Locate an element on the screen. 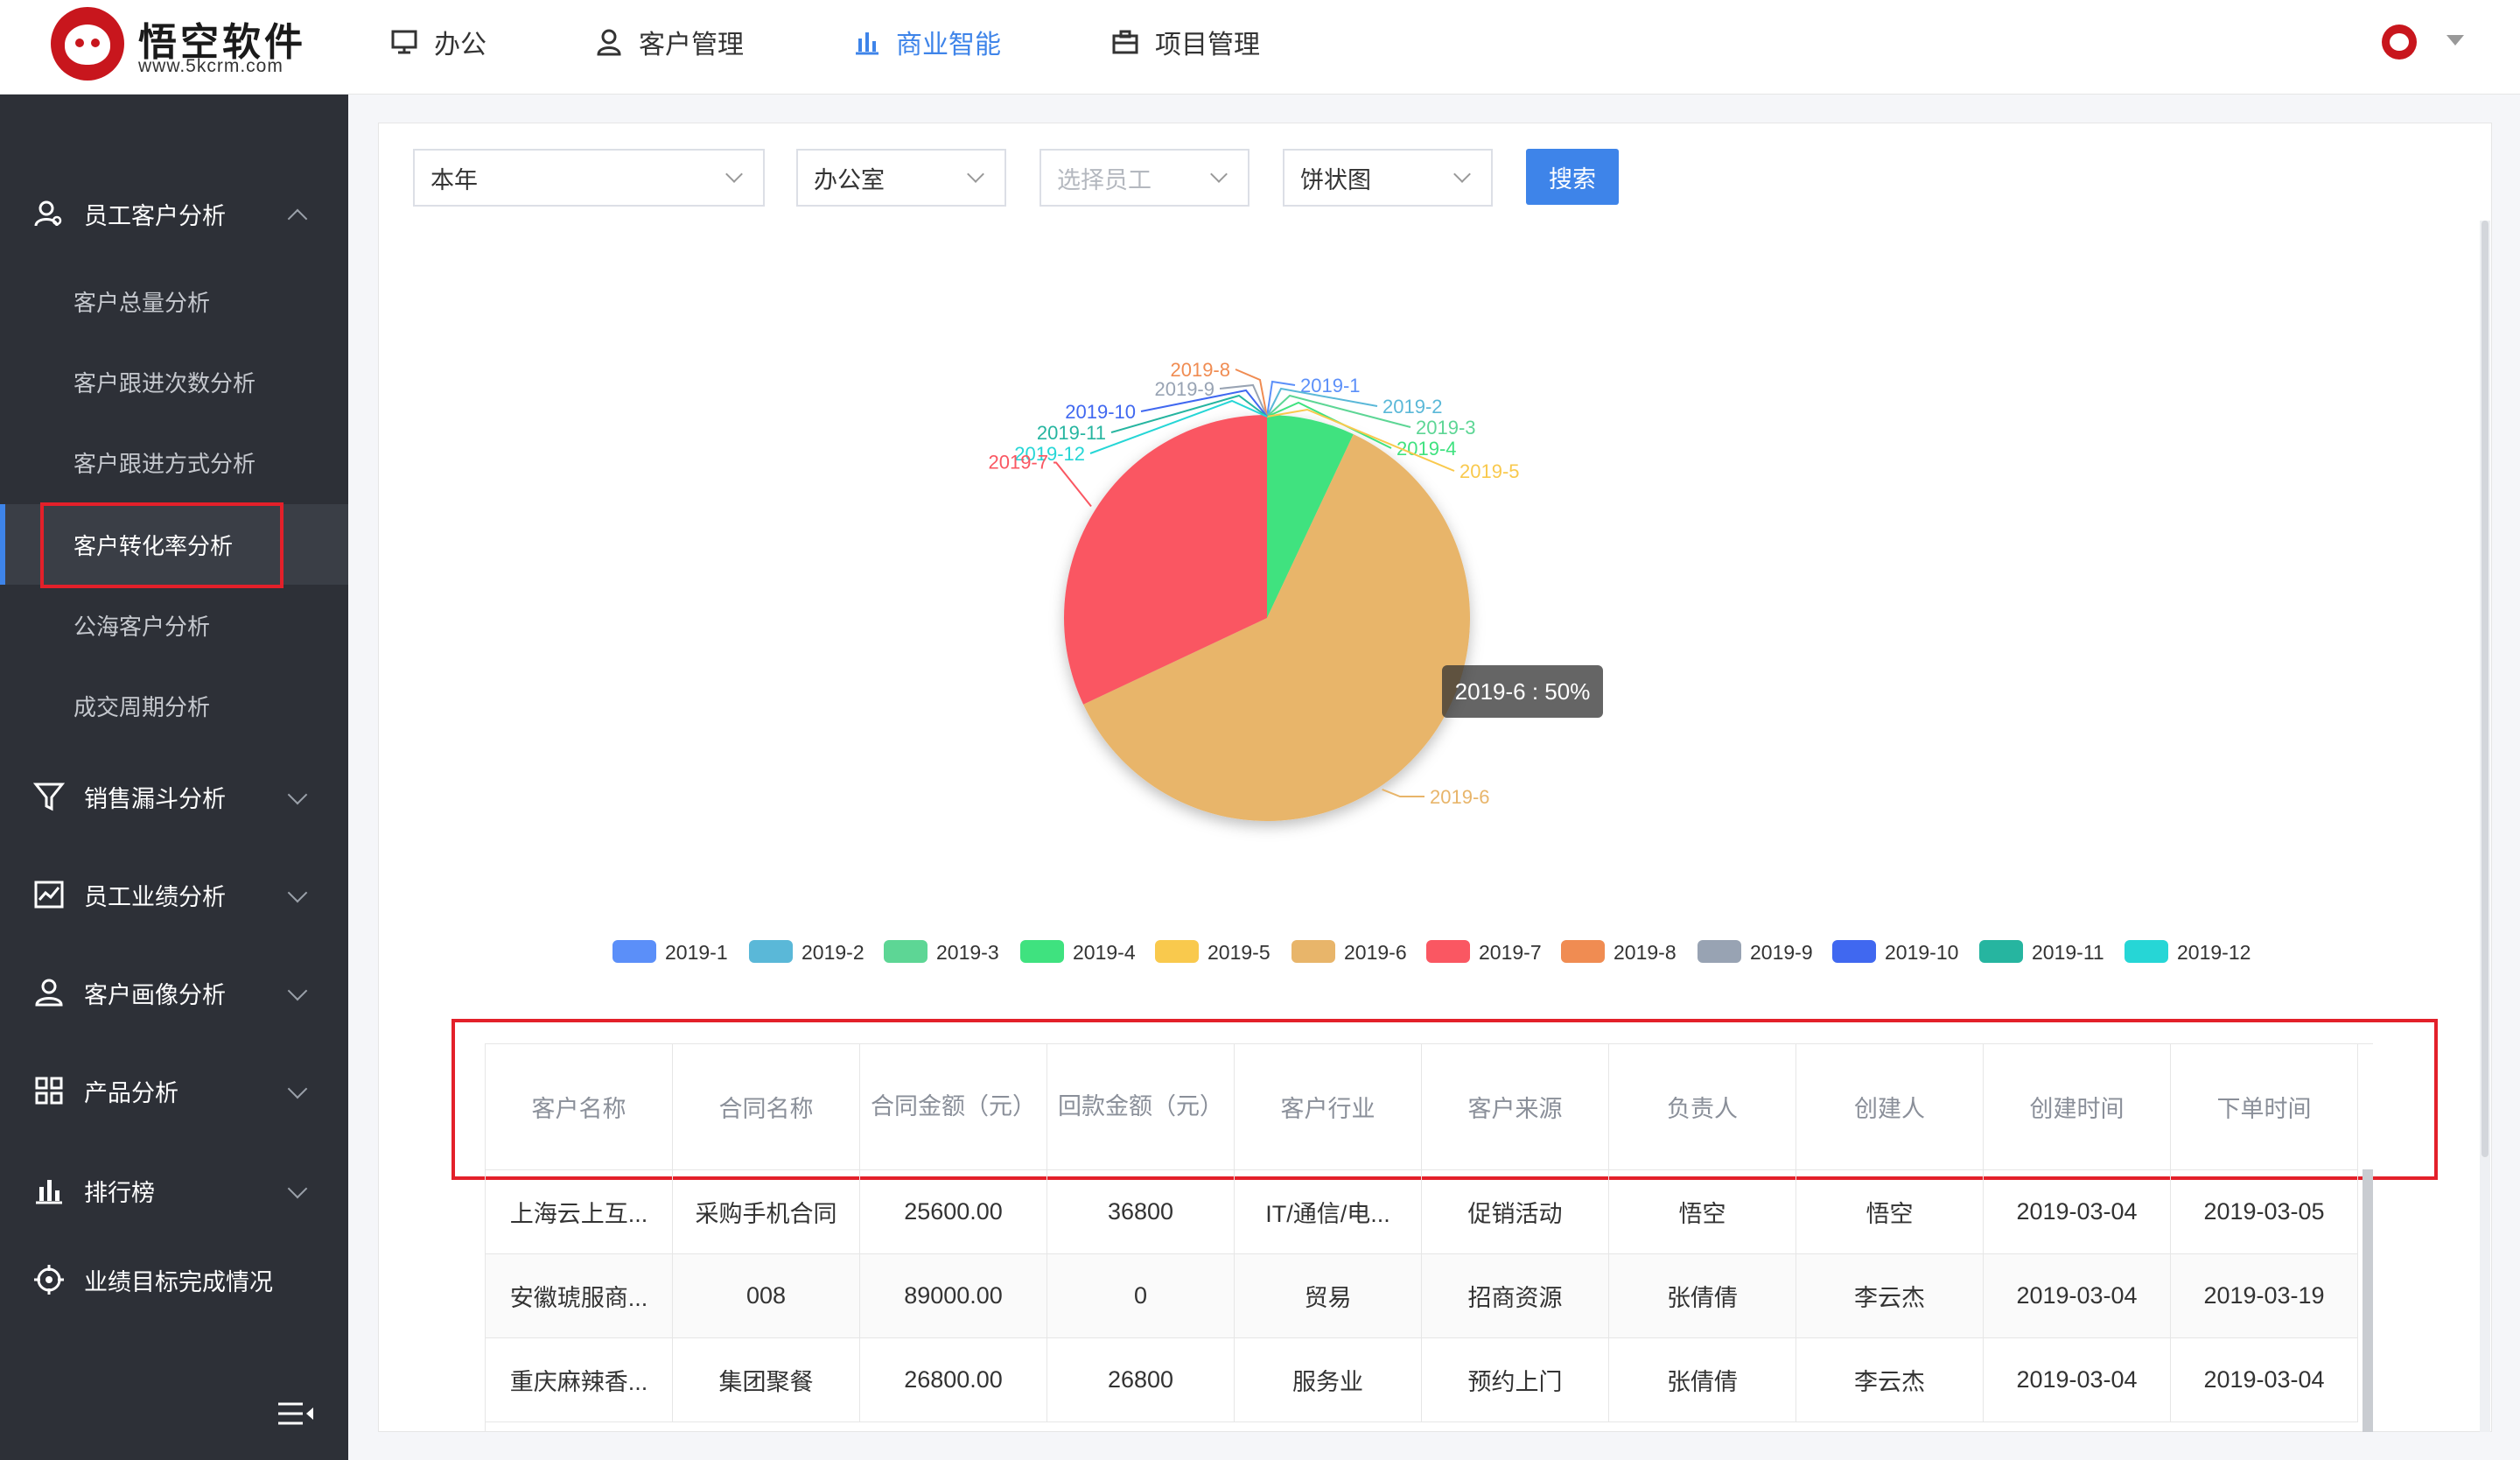 This screenshot has width=2520, height=1460. sidebar-highlight-box is located at coordinates (162, 545).